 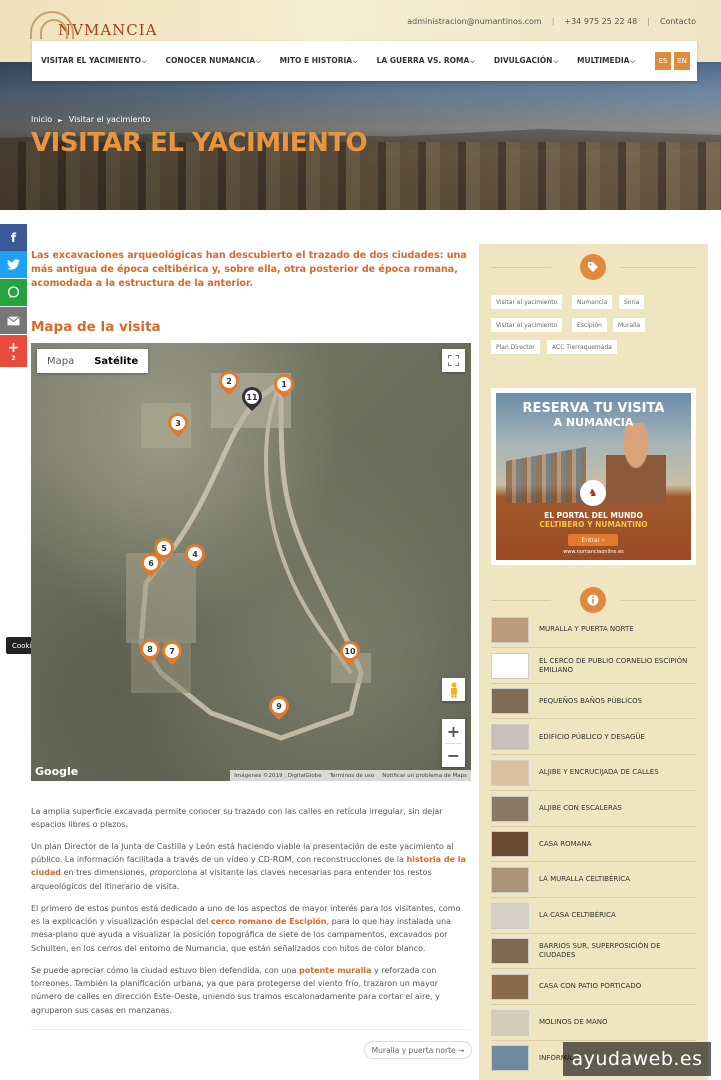 What do you see at coordinates (94, 25) in the screenshot?
I see `site-logo: NVMANCIA` at bounding box center [94, 25].